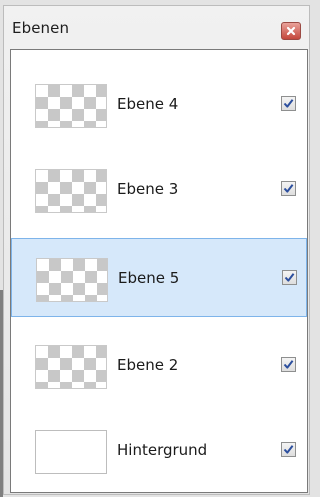 This screenshot has width=320, height=497. What do you see at coordinates (147, 365) in the screenshot?
I see `layer-name: Ebene 2` at bounding box center [147, 365].